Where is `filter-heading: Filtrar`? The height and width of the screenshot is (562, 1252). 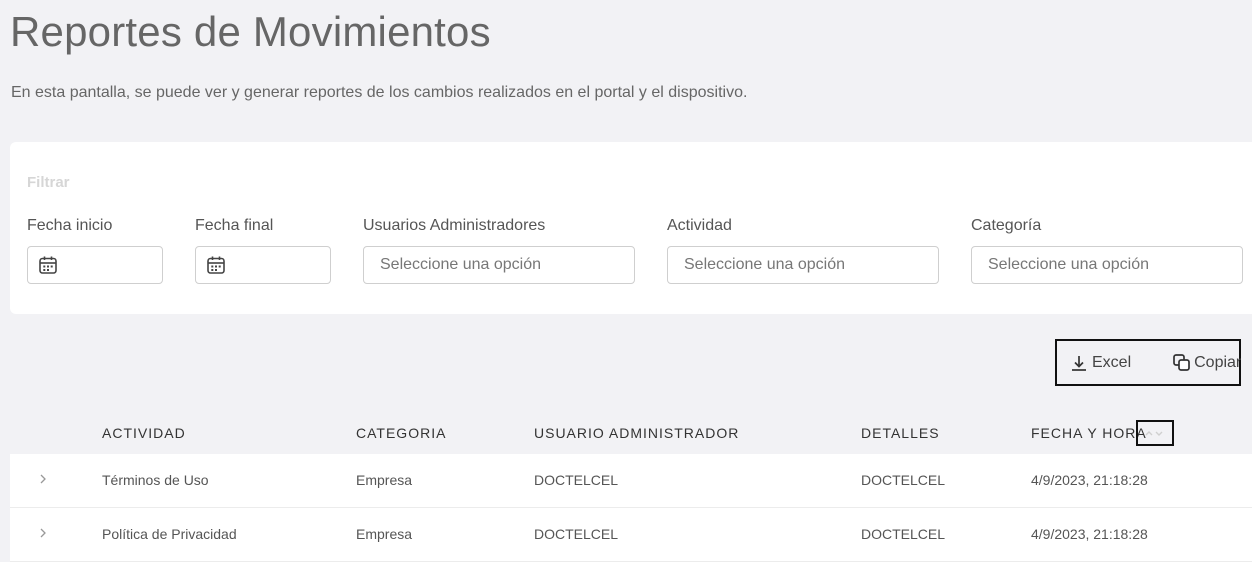 filter-heading: Filtrar is located at coordinates (48, 182).